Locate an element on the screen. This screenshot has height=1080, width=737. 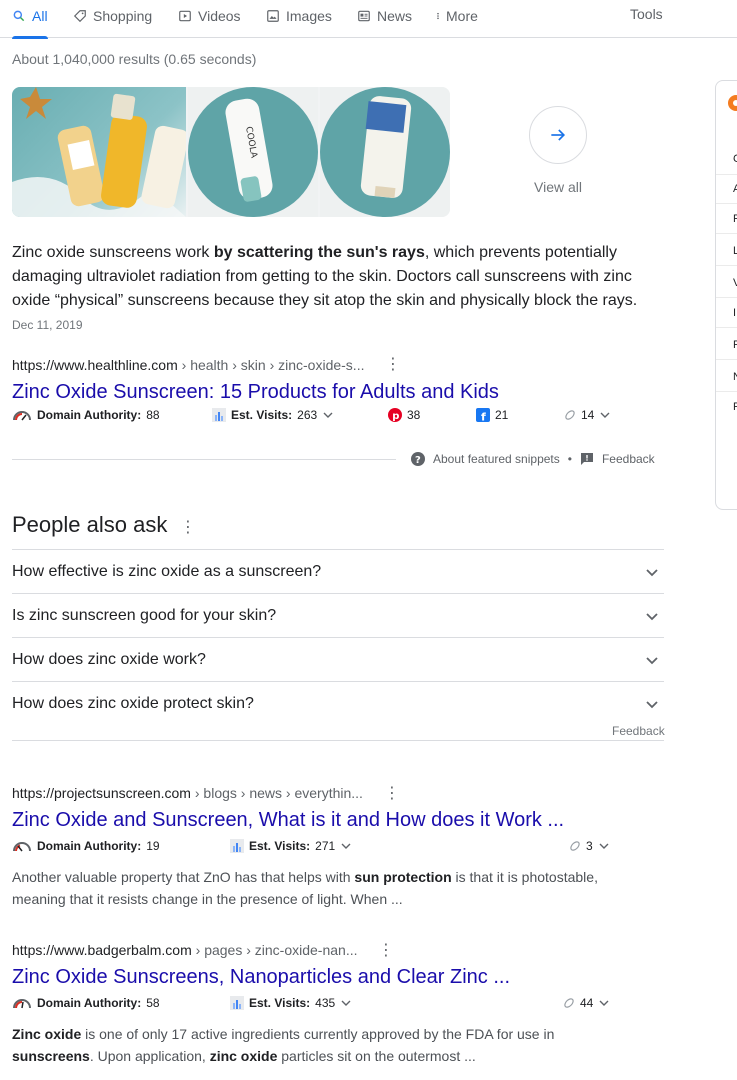
tab-images-label: Images is located at coordinates (309, 16).